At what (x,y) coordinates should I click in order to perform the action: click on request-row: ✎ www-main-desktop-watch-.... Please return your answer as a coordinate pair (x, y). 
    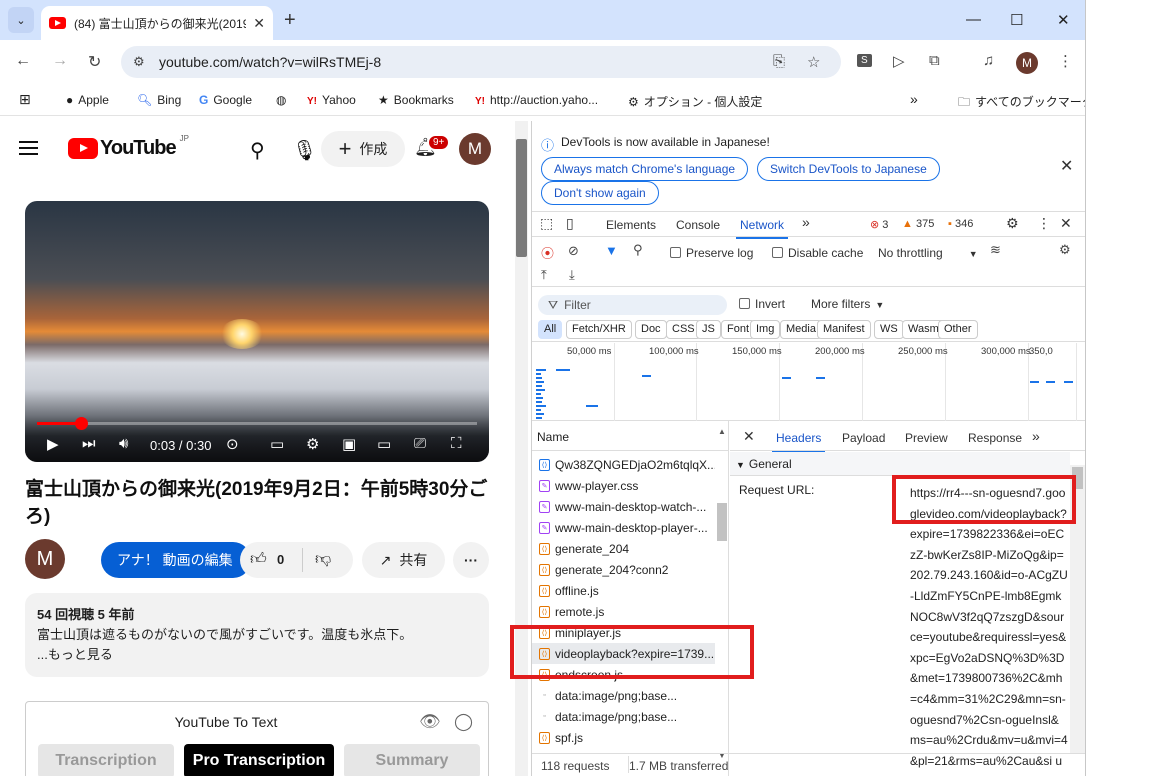
    Looking at the image, I should click on (623, 506).